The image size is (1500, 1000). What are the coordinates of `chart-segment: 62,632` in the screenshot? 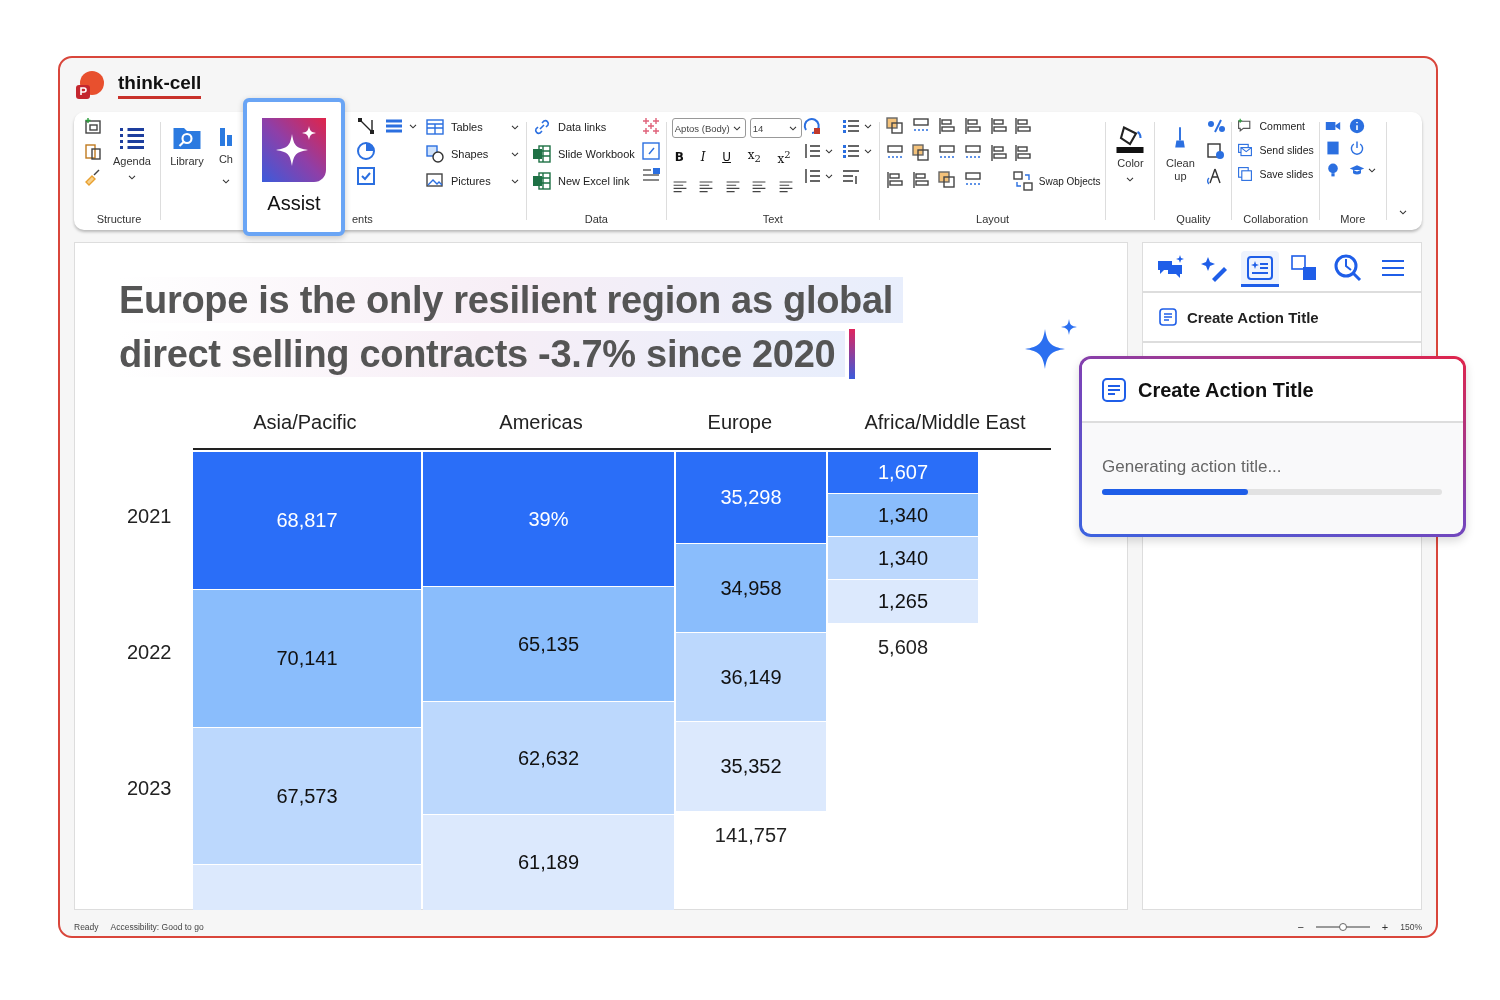 It's located at (548, 758).